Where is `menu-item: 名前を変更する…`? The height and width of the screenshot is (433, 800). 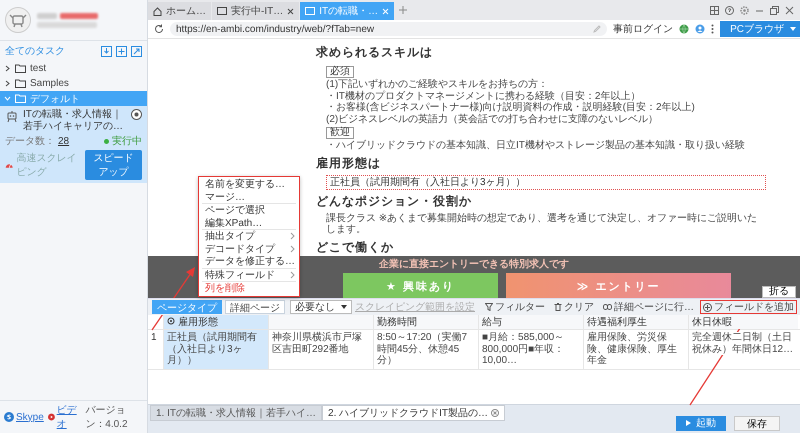 menu-item: 名前を変更する… is located at coordinates (249, 184).